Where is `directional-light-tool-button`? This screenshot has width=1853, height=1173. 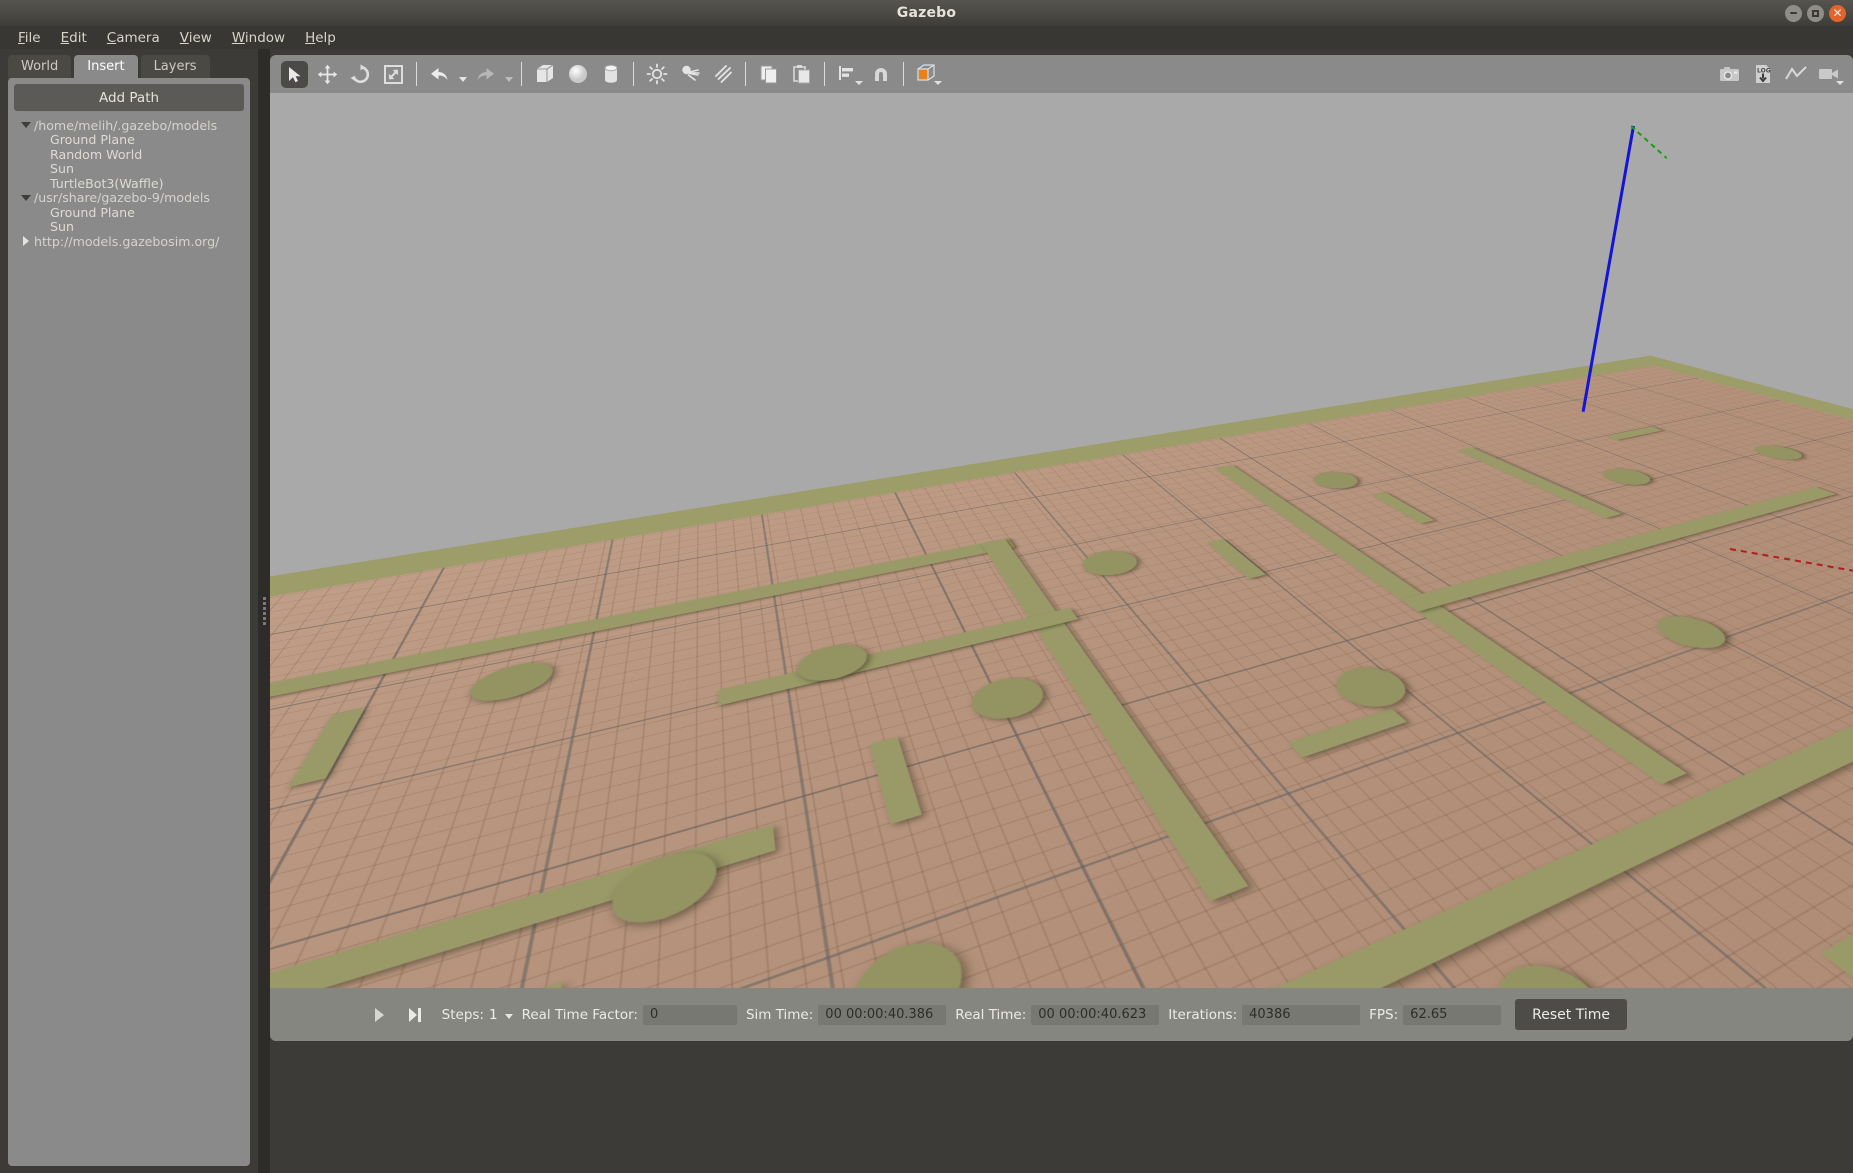 directional-light-tool-button is located at coordinates (722, 74).